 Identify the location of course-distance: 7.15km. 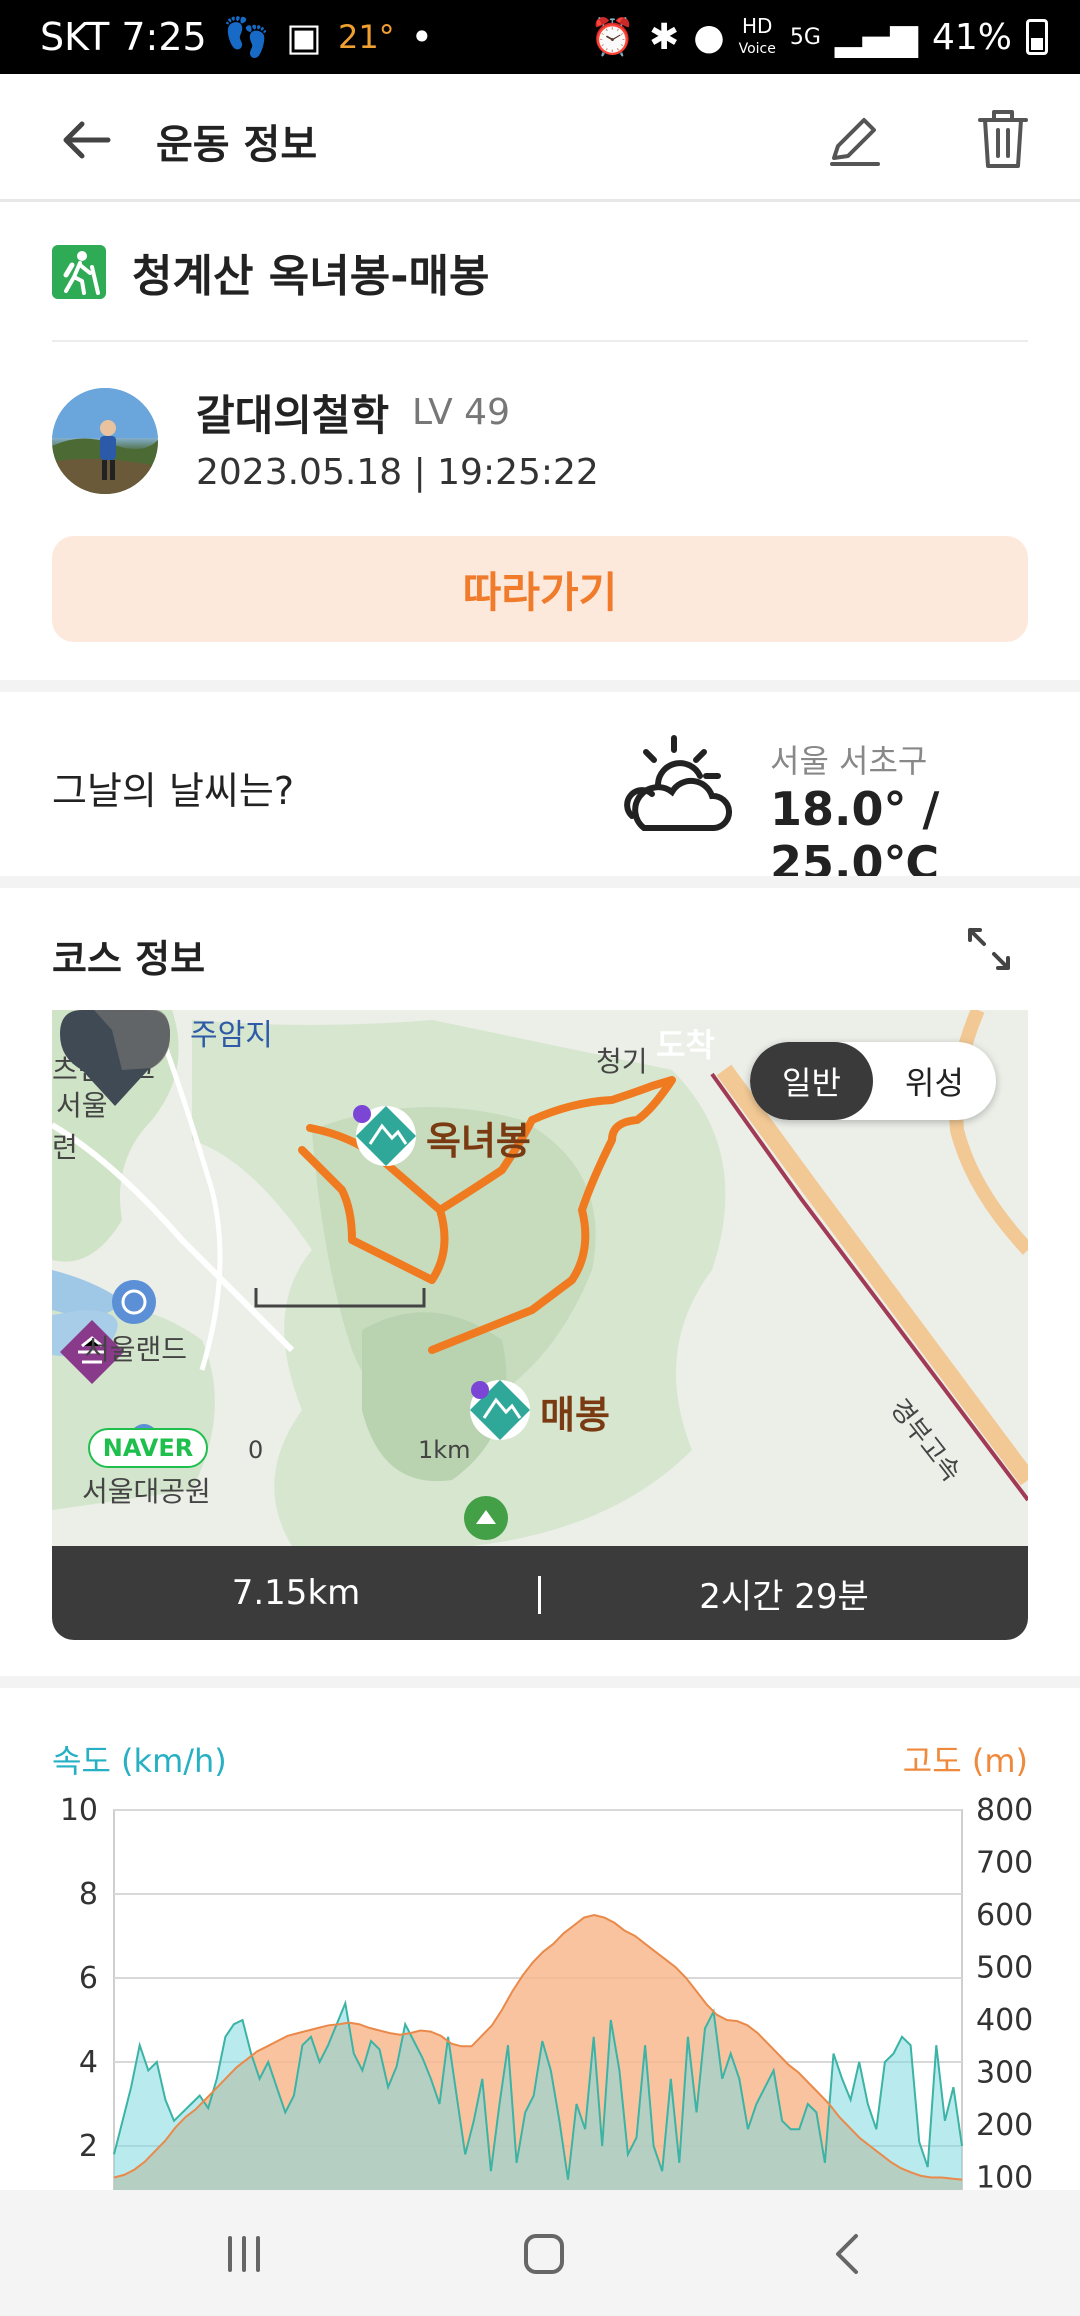
(296, 1593).